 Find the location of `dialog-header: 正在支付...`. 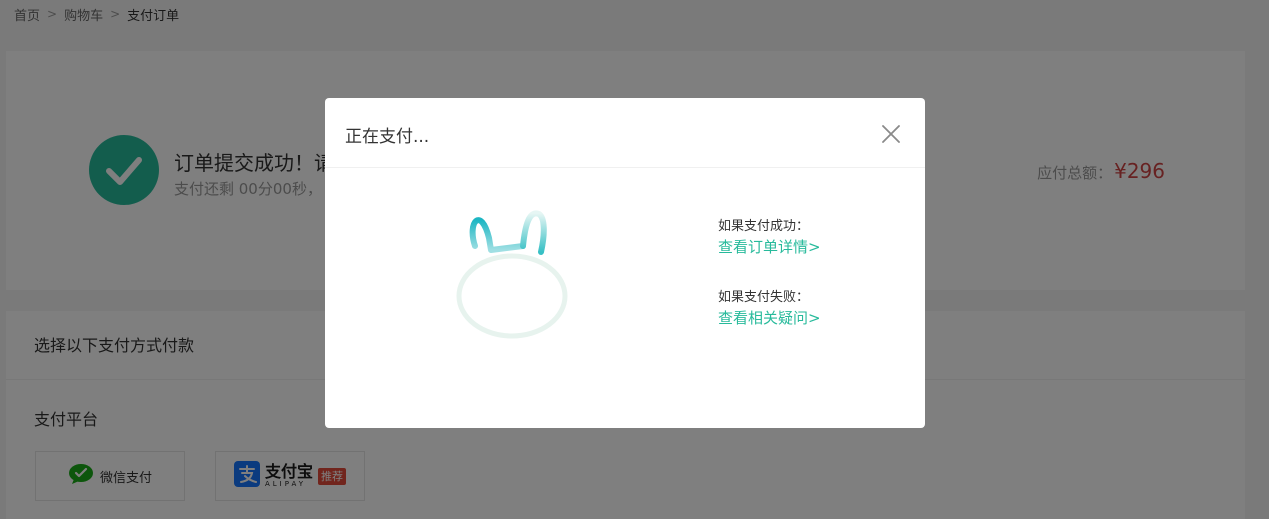

dialog-header: 正在支付... is located at coordinates (625, 133).